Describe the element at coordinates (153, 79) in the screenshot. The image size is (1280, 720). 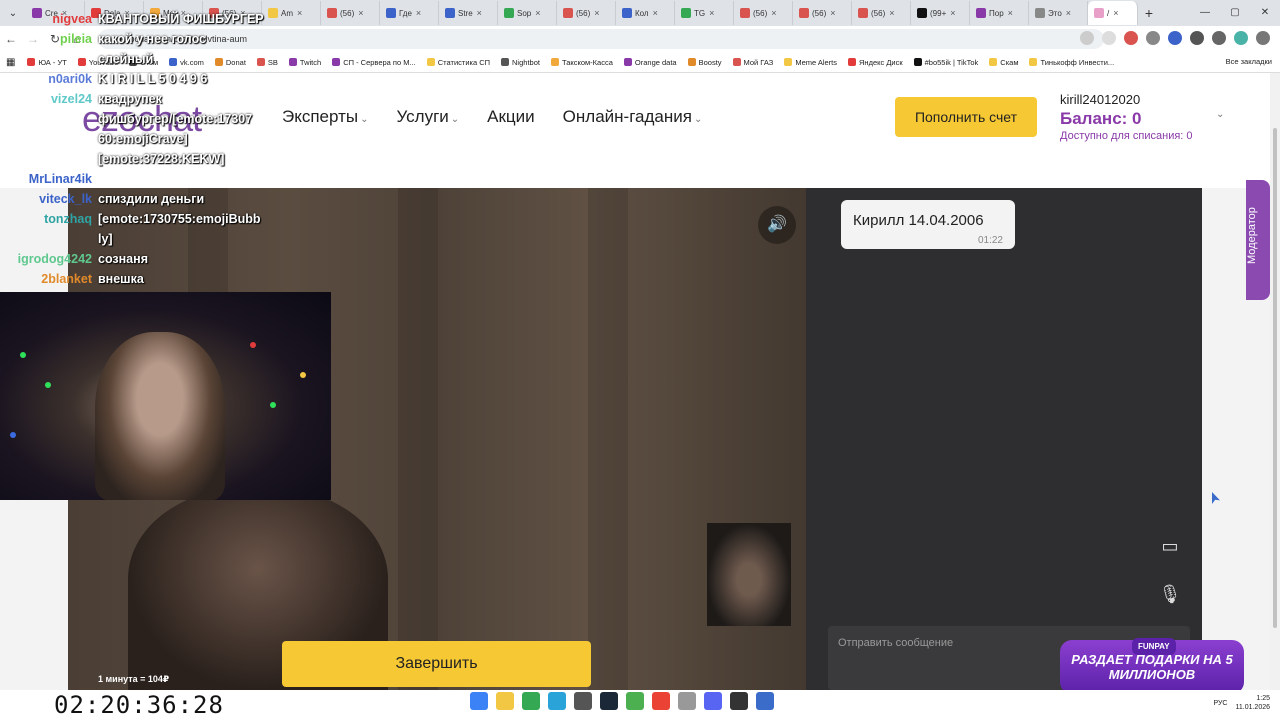
I see `chat-text: K I R I L L 5 0 4 9 6` at that location.